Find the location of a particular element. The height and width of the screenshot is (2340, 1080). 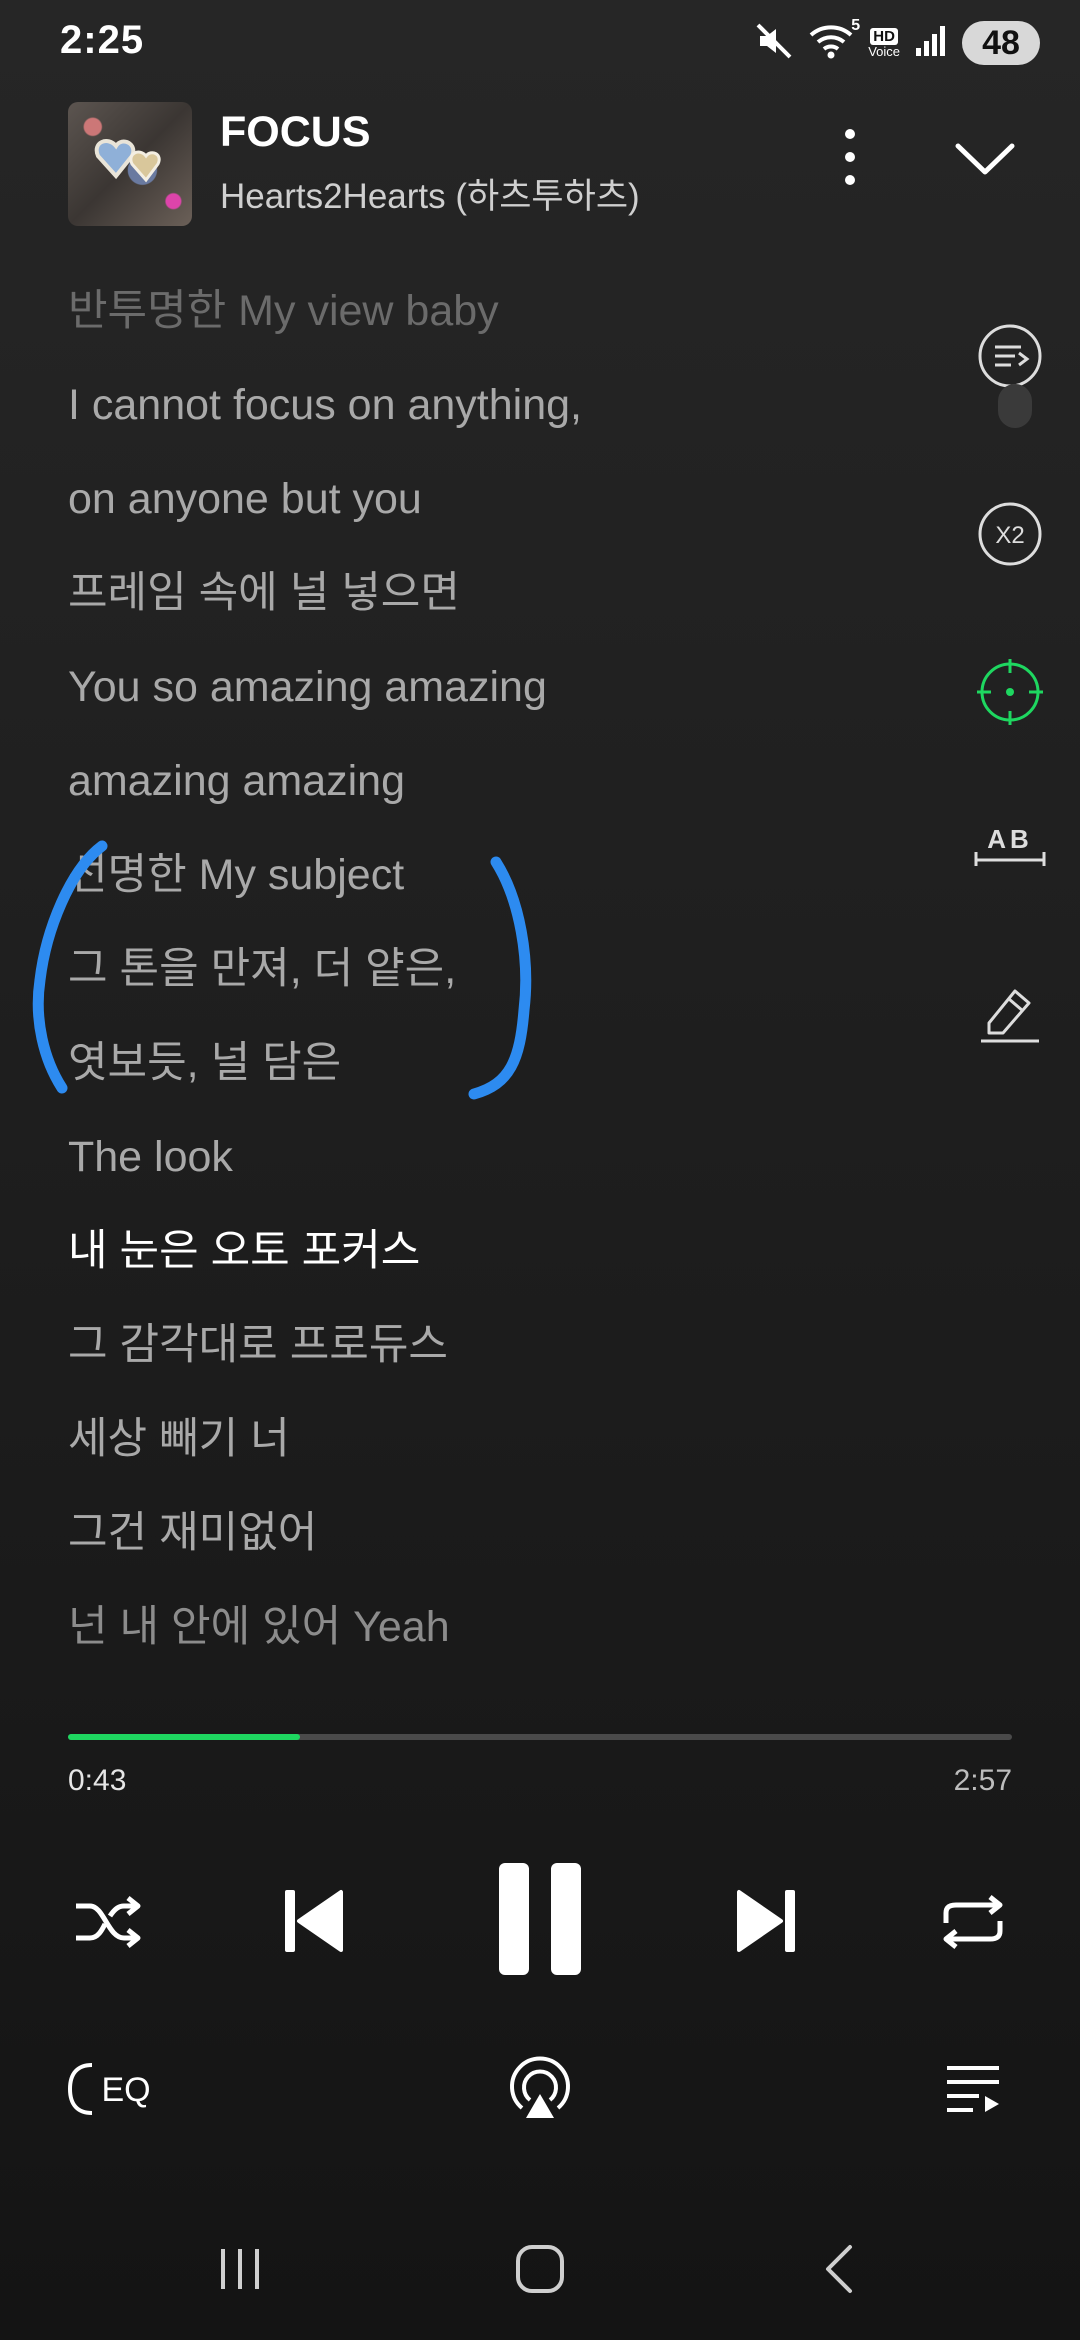

progress-fill is located at coordinates (184, 1737).